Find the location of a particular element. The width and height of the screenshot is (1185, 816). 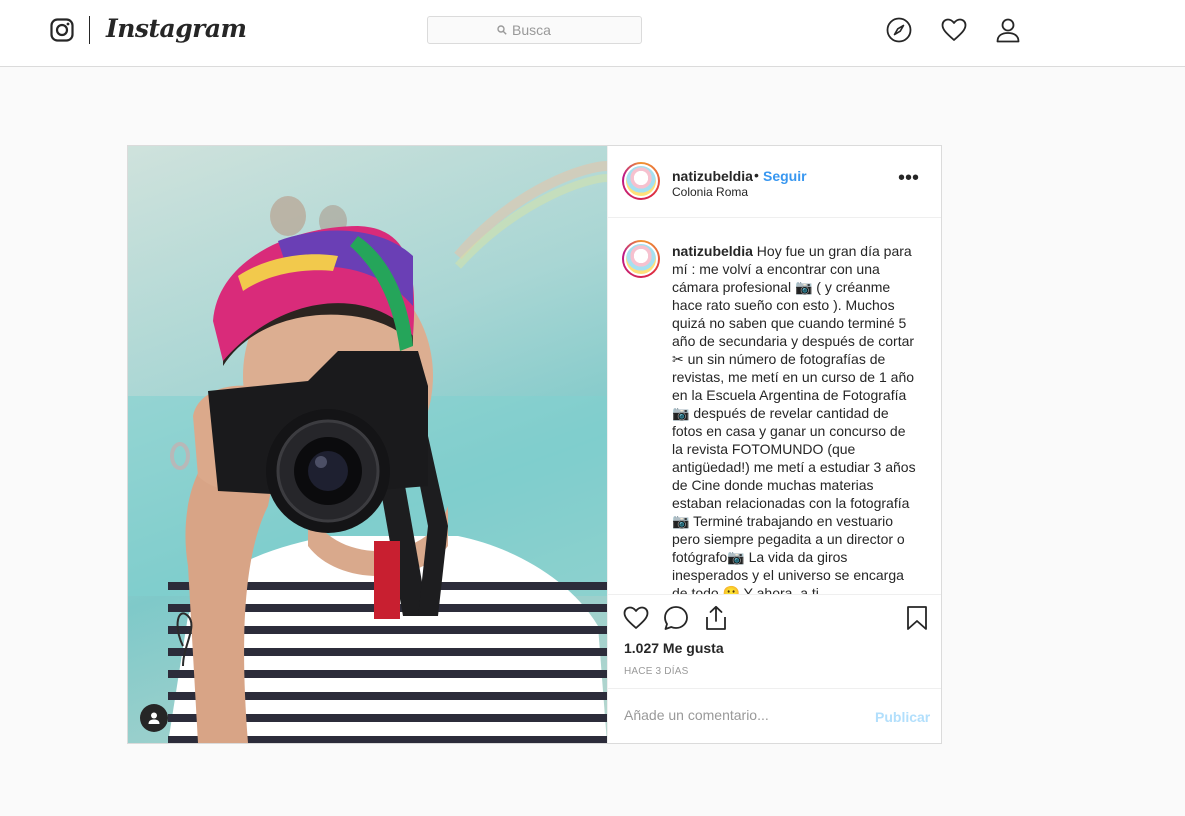

top-navigation-bar: Instagram is located at coordinates (592, 33).